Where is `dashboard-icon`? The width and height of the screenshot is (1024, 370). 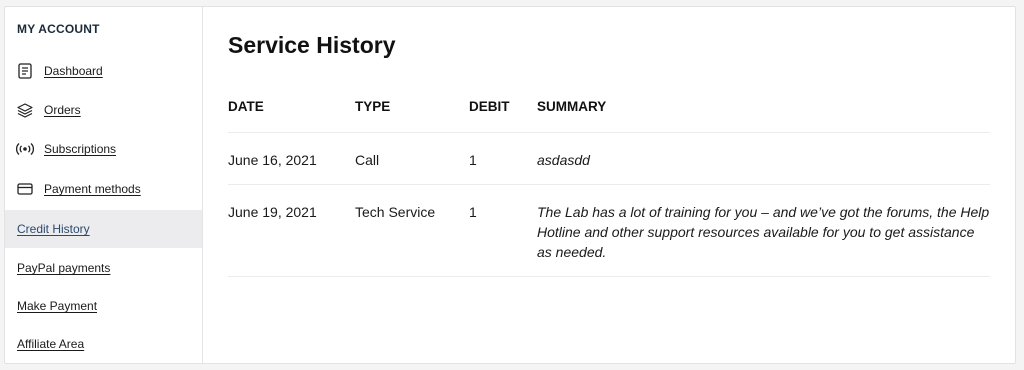
dashboard-icon is located at coordinates (25, 71).